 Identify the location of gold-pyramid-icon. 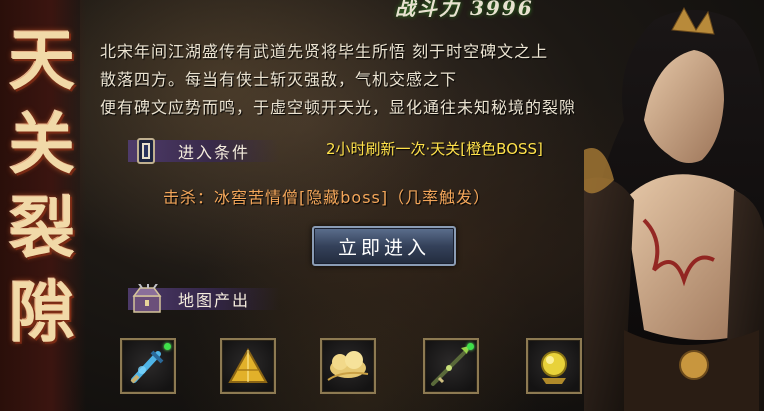
(248, 365).